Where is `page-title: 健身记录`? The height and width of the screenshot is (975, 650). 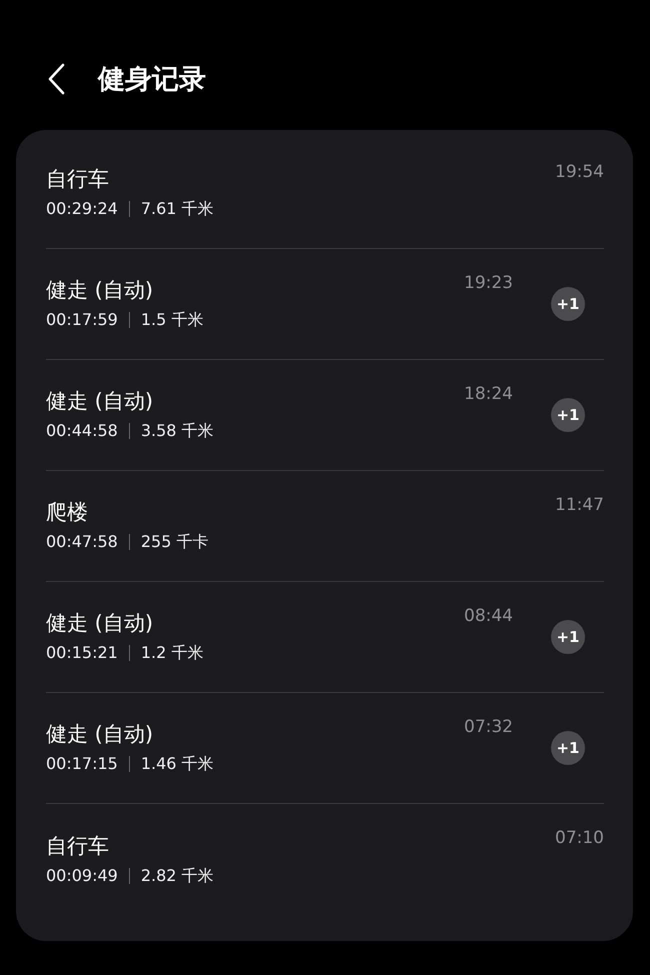
page-title: 健身记录 is located at coordinates (152, 80).